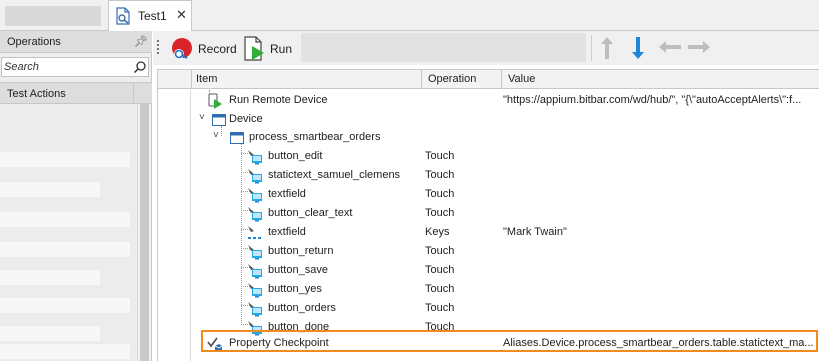 The width and height of the screenshot is (819, 361). I want to click on grid-header: Item Operation Value, so click(488, 79).